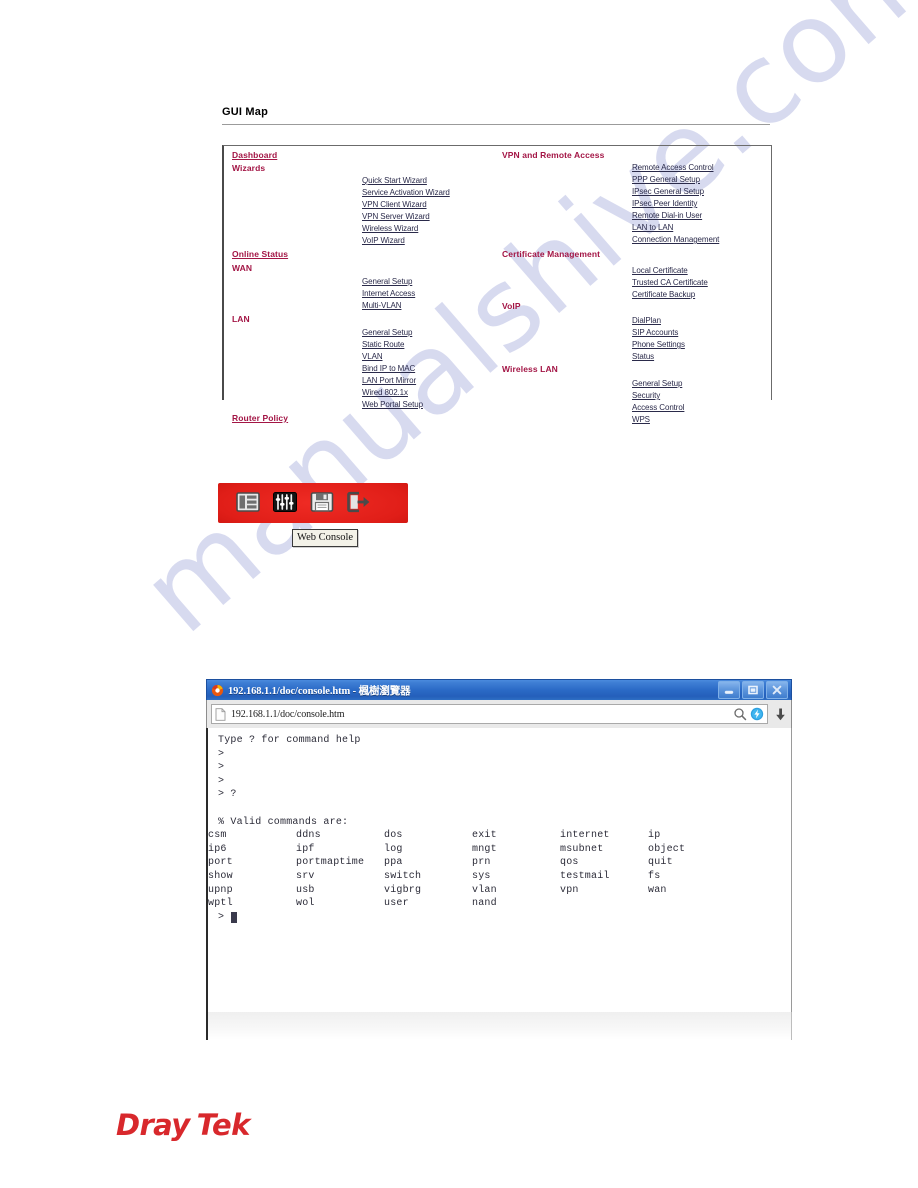 This screenshot has height=1188, width=918. I want to click on guimap-link: Local Certificate, so click(660, 270).